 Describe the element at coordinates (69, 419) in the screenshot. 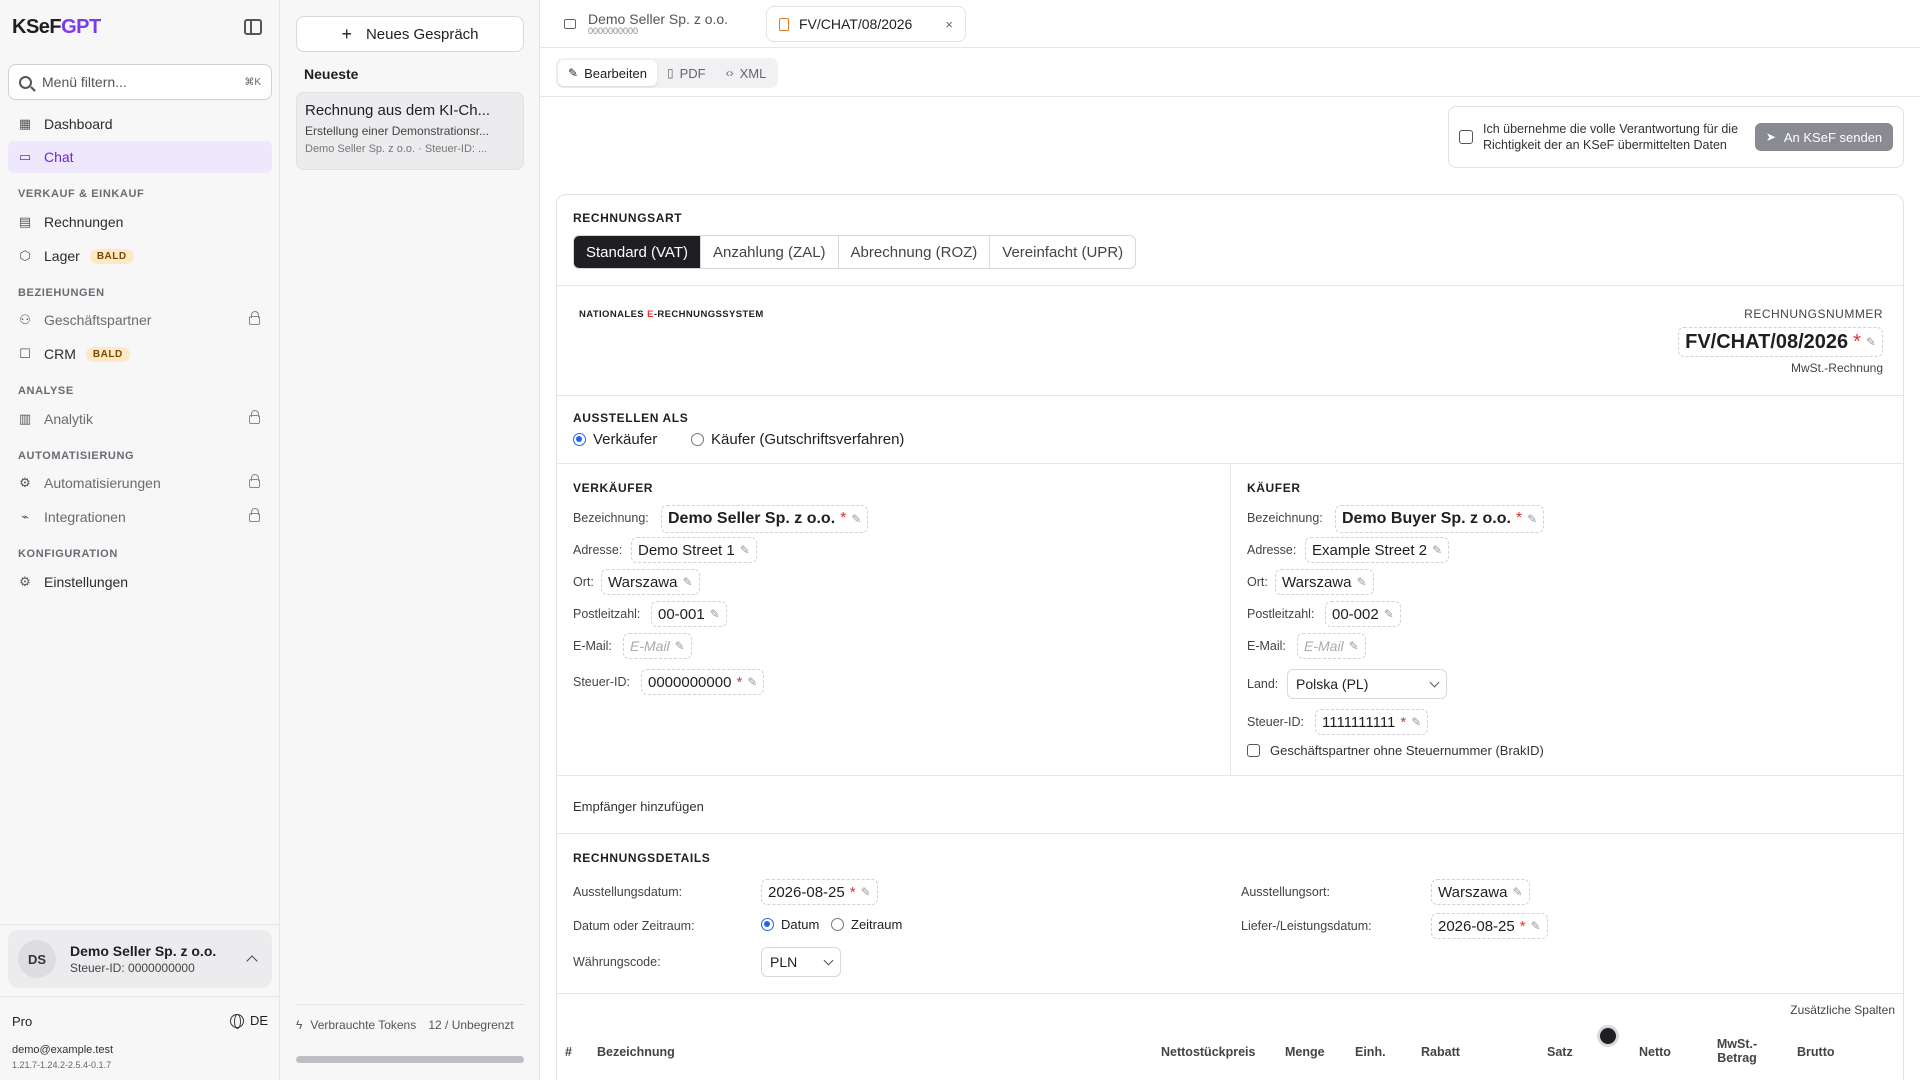

I see `sidebar-item-label: Analytik` at that location.